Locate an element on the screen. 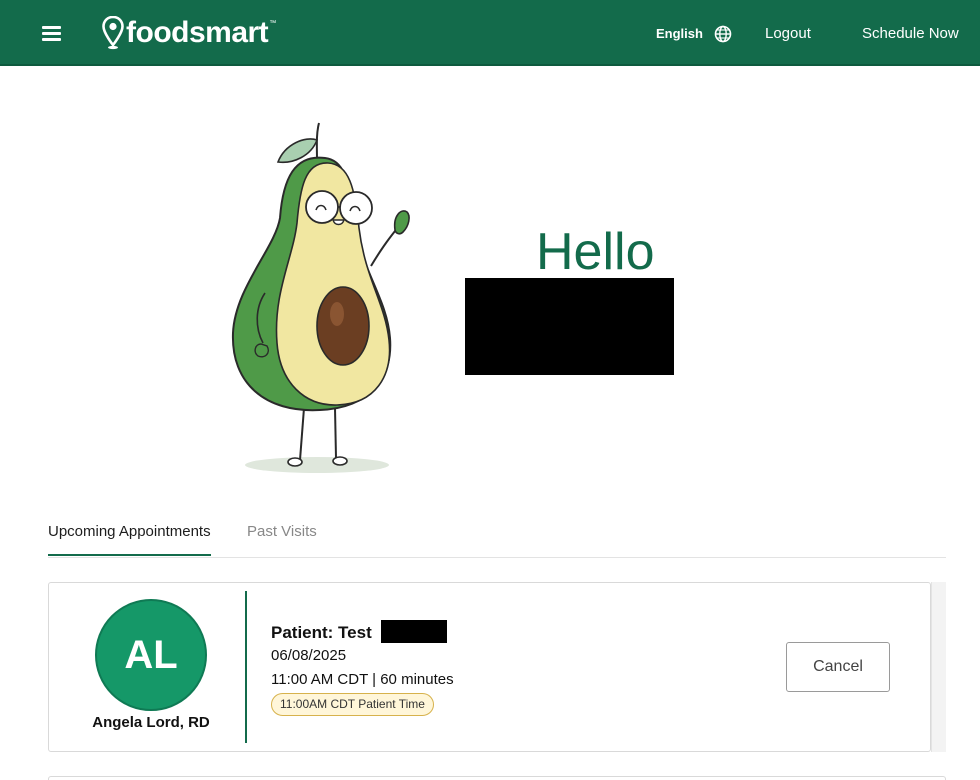 The image size is (980, 780). redacted-patient-name is located at coordinates (414, 631).